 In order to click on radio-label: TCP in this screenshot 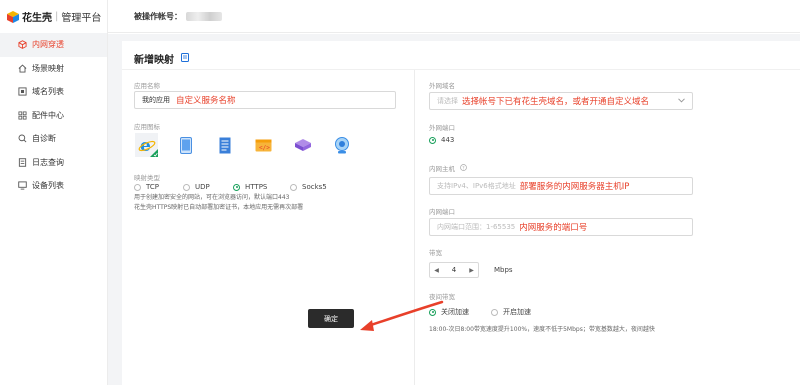, I will do `click(152, 187)`.